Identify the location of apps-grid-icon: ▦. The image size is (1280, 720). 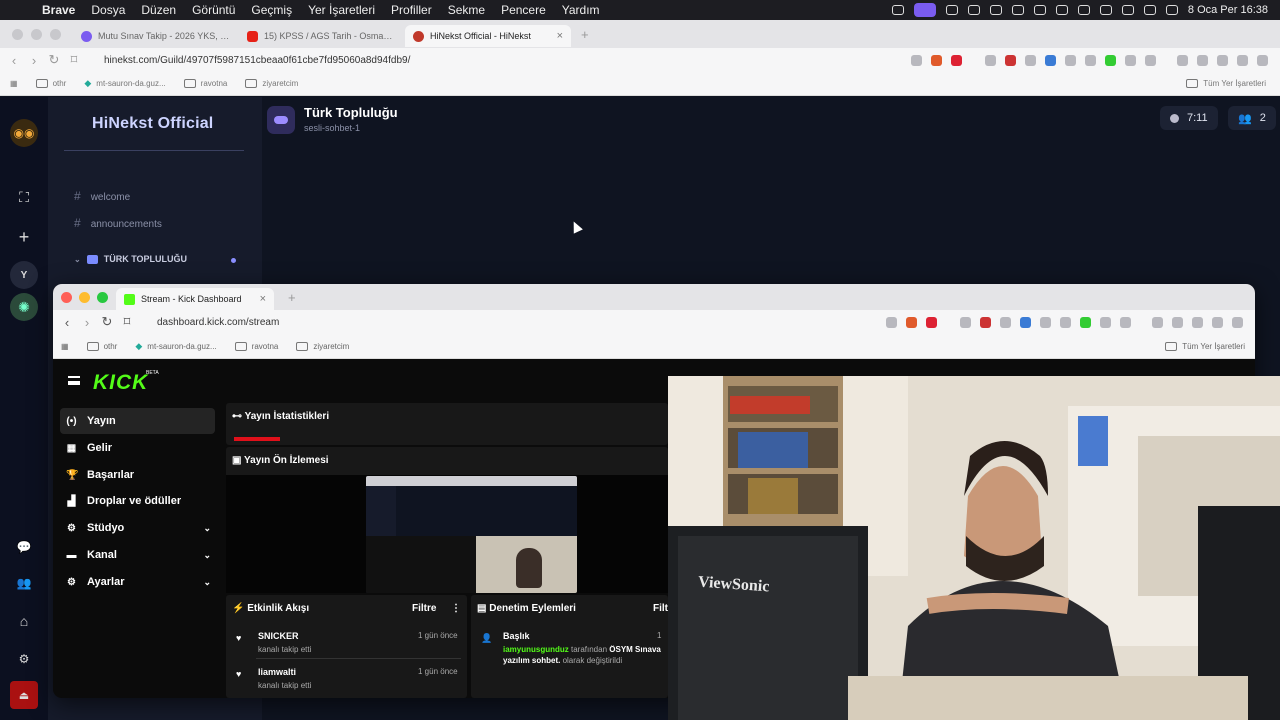
(14, 83).